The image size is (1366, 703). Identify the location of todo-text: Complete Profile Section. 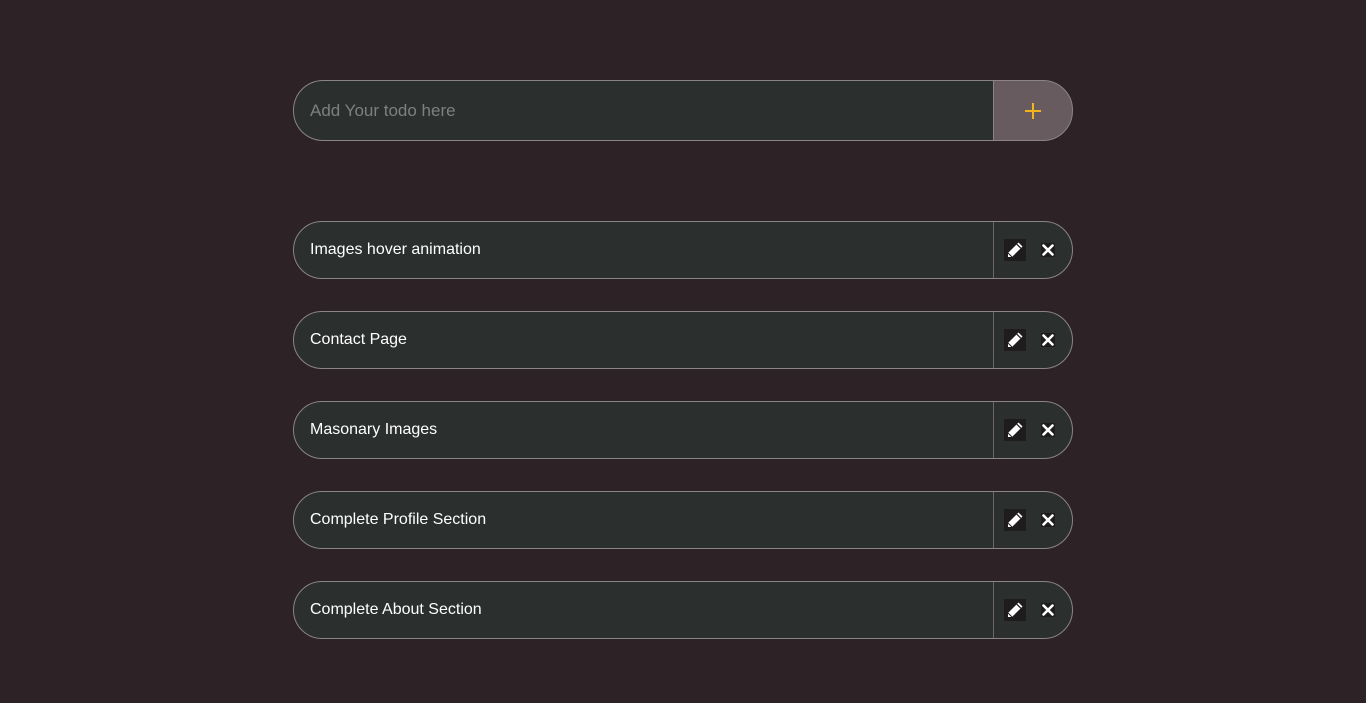
(398, 519).